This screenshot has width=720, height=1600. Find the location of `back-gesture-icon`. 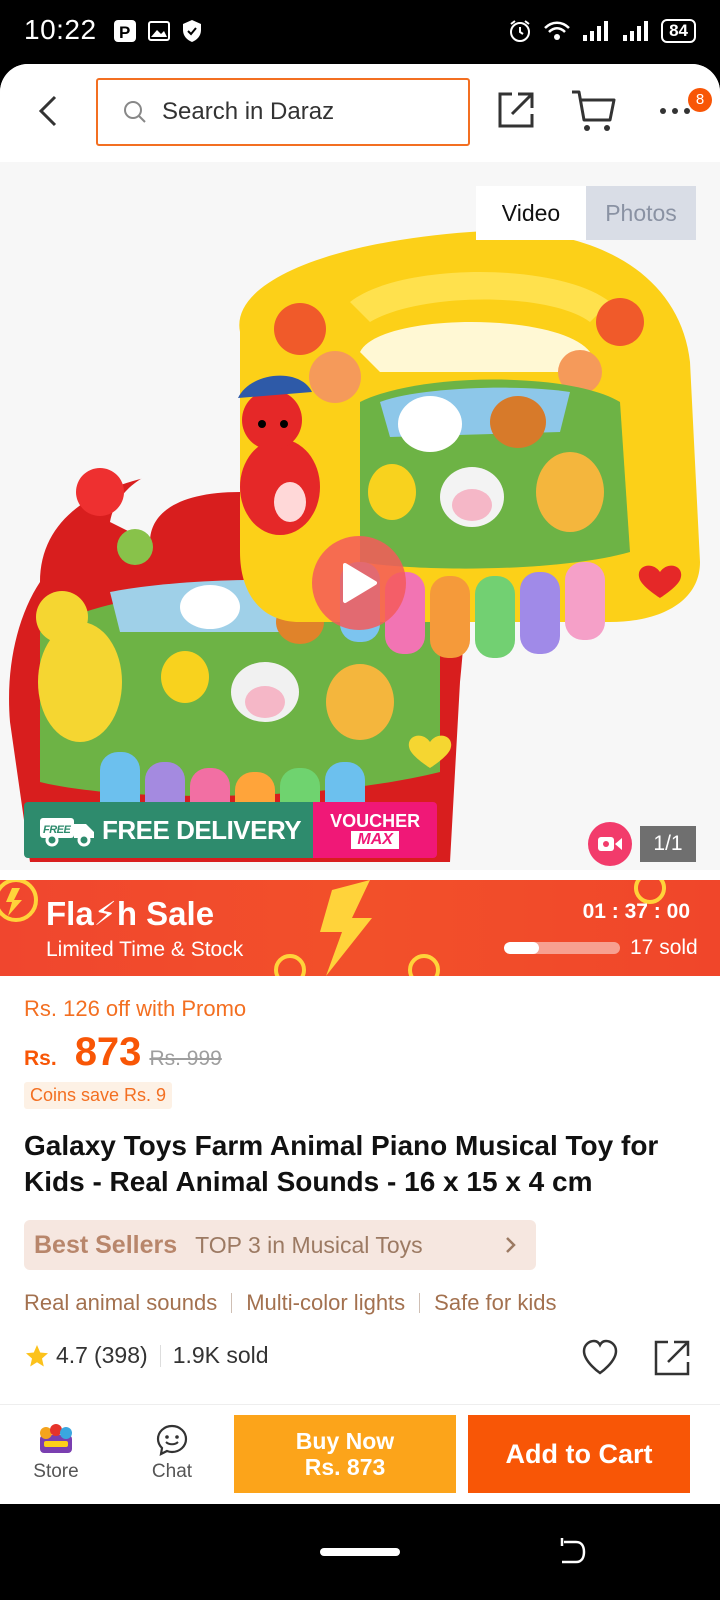

back-gesture-icon is located at coordinates (573, 1552).